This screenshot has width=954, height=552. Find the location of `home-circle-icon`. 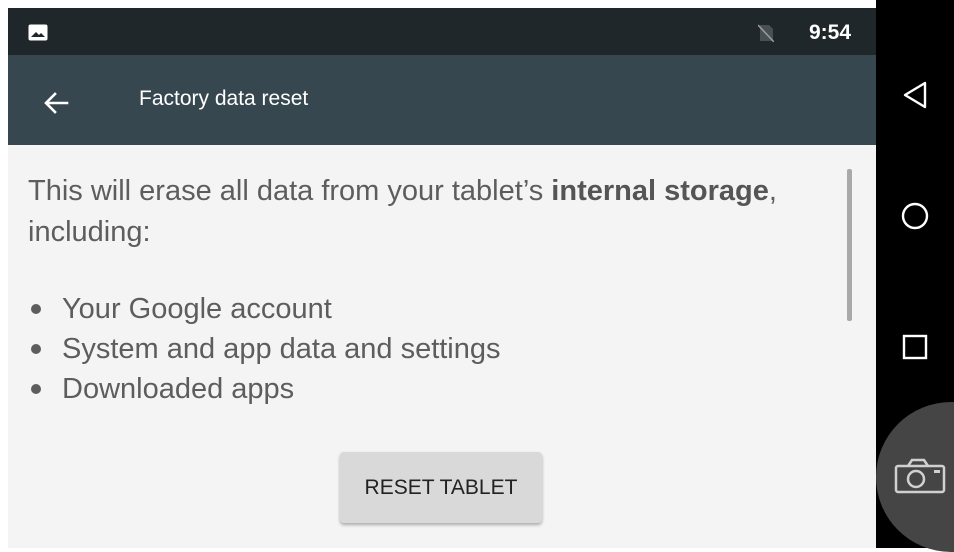

home-circle-icon is located at coordinates (915, 216).